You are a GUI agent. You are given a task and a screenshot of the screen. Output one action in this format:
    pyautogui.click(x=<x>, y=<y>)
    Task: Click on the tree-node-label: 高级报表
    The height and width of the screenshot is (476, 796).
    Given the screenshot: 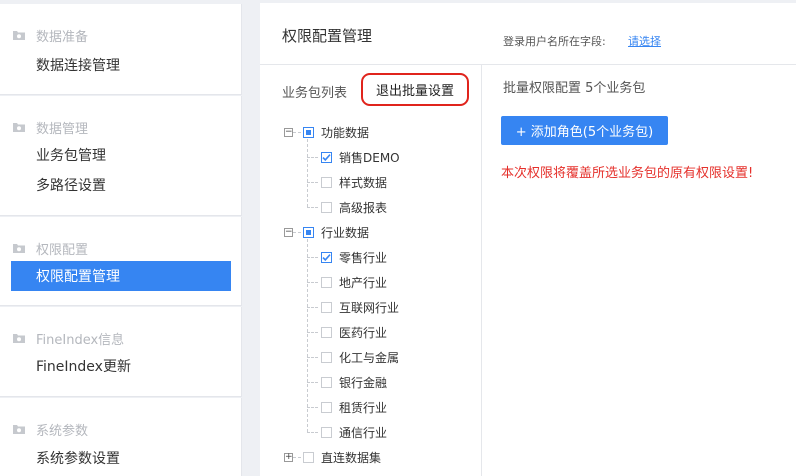 What is the action you would take?
    pyautogui.click(x=363, y=207)
    